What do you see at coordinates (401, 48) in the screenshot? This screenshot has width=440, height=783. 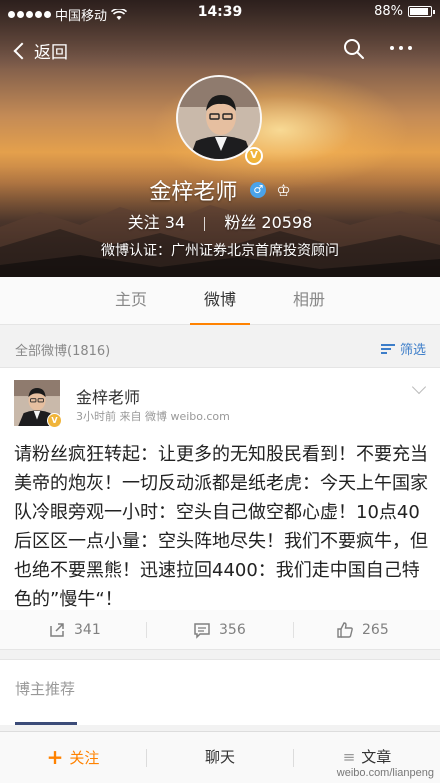 I see `more-dots-icon` at bounding box center [401, 48].